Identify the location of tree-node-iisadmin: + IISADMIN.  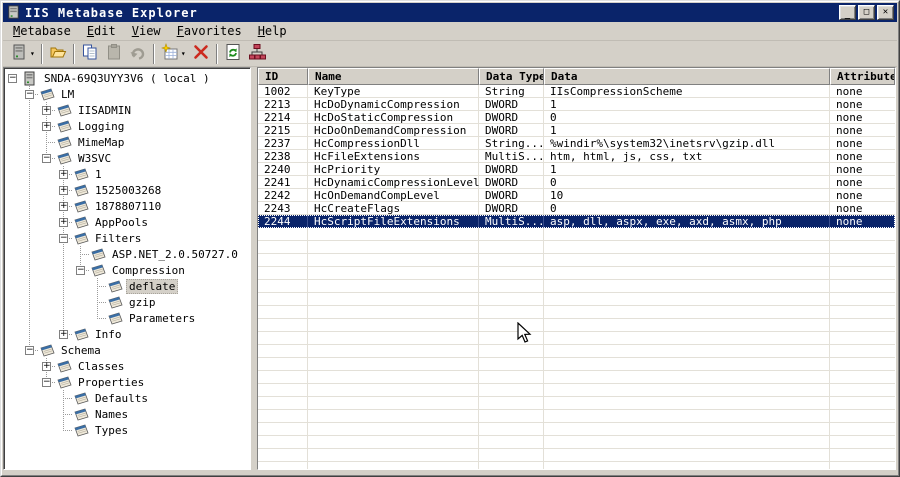
(127, 110).